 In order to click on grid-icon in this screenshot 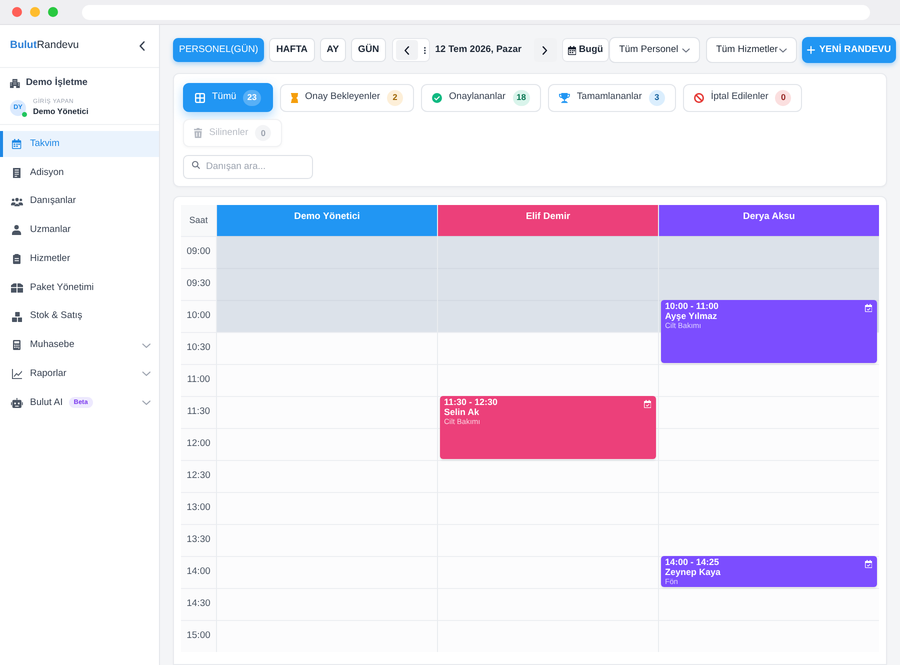, I will do `click(200, 97)`.